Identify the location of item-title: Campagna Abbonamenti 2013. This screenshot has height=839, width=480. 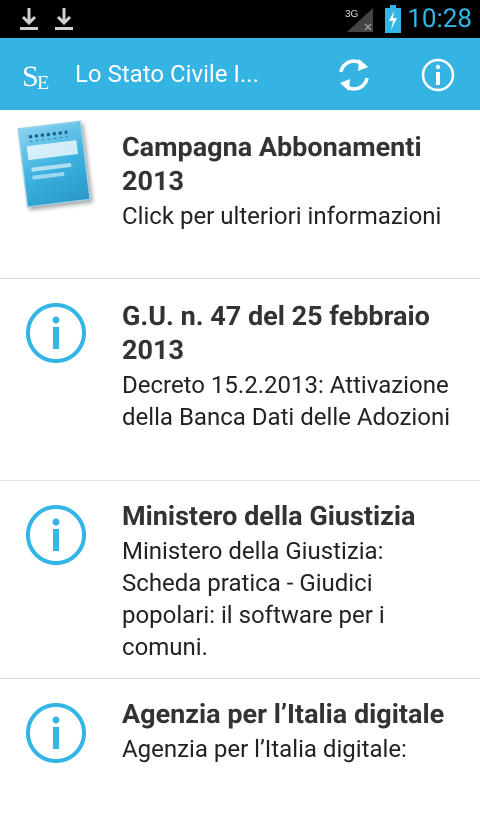
(272, 164).